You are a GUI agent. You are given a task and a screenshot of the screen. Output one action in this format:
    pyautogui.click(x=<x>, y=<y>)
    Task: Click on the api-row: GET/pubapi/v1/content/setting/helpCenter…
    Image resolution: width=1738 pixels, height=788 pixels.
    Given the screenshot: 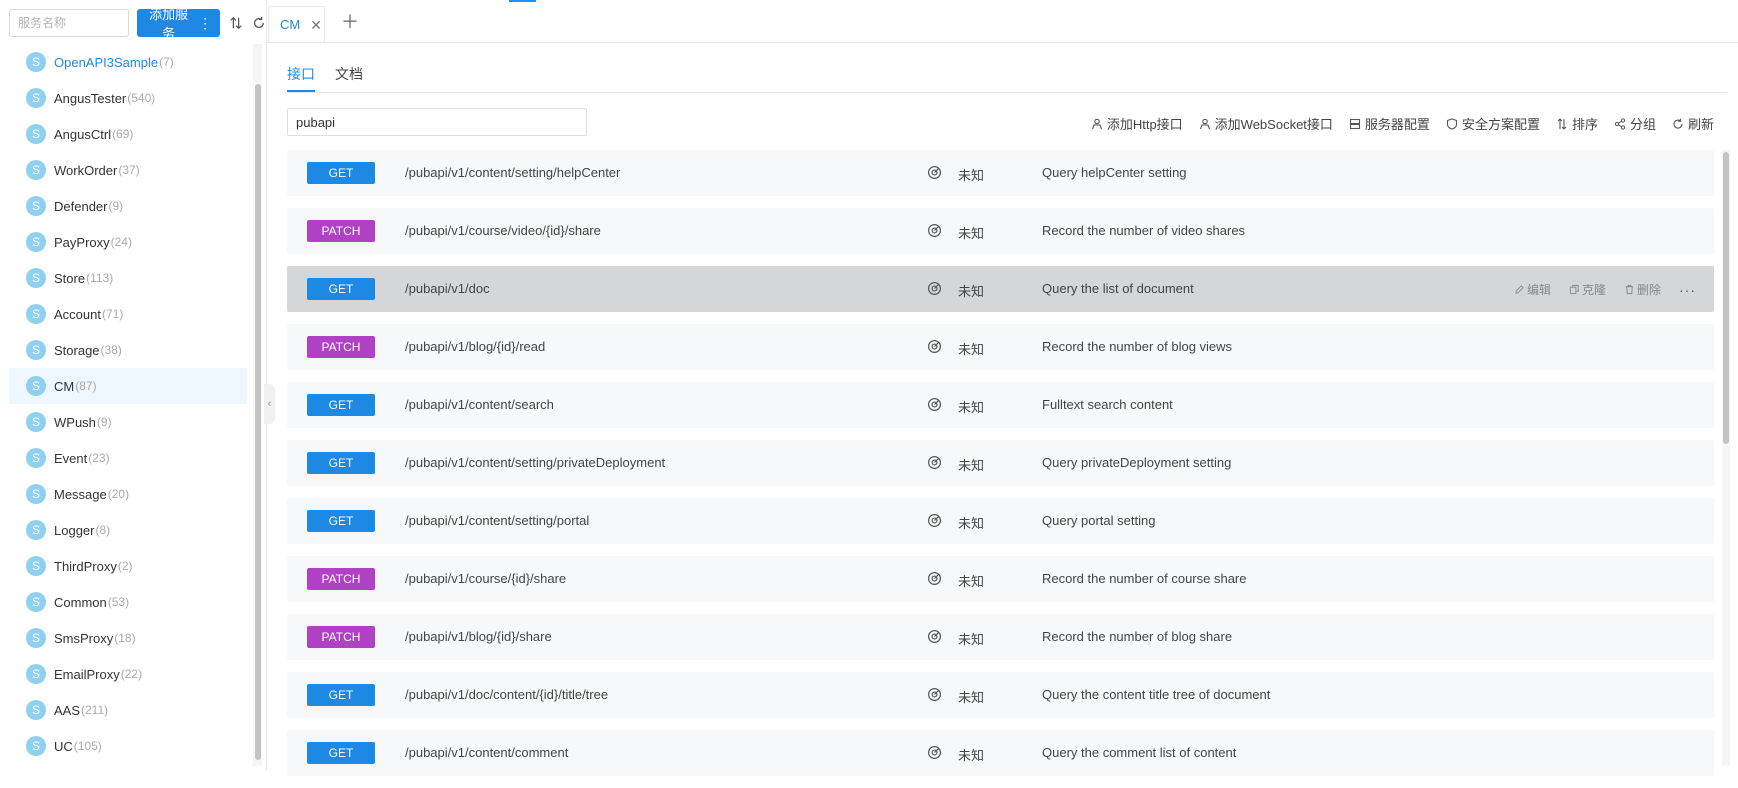 What is the action you would take?
    pyautogui.click(x=1000, y=173)
    